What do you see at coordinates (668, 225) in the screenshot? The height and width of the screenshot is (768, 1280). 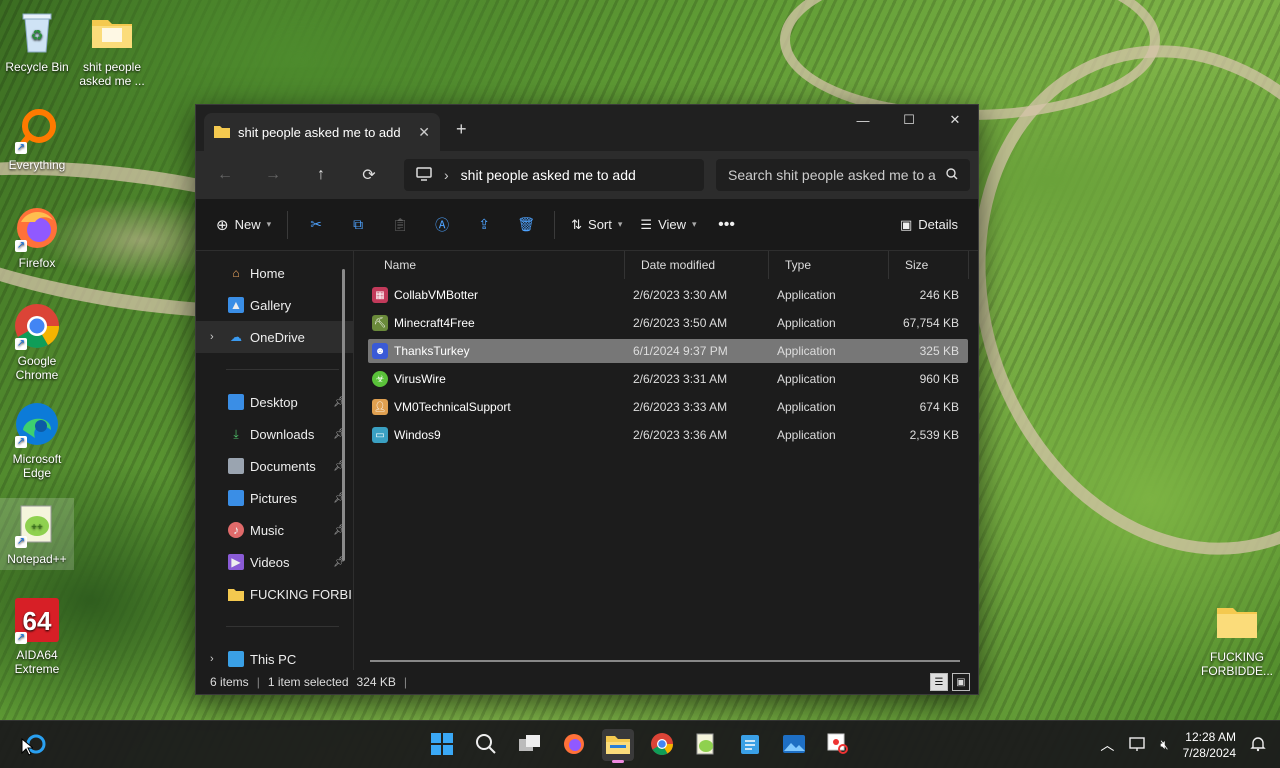 I see `view-button: ☰ View ▾` at bounding box center [668, 225].